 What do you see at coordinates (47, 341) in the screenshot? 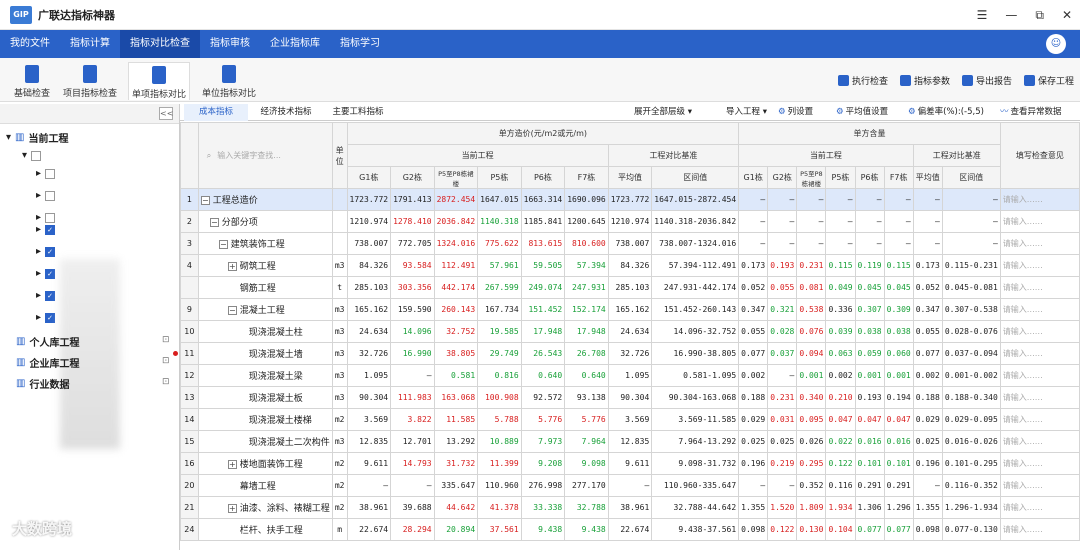
I see `tree-node-personal: ▥ 个人库工程` at bounding box center [47, 341].